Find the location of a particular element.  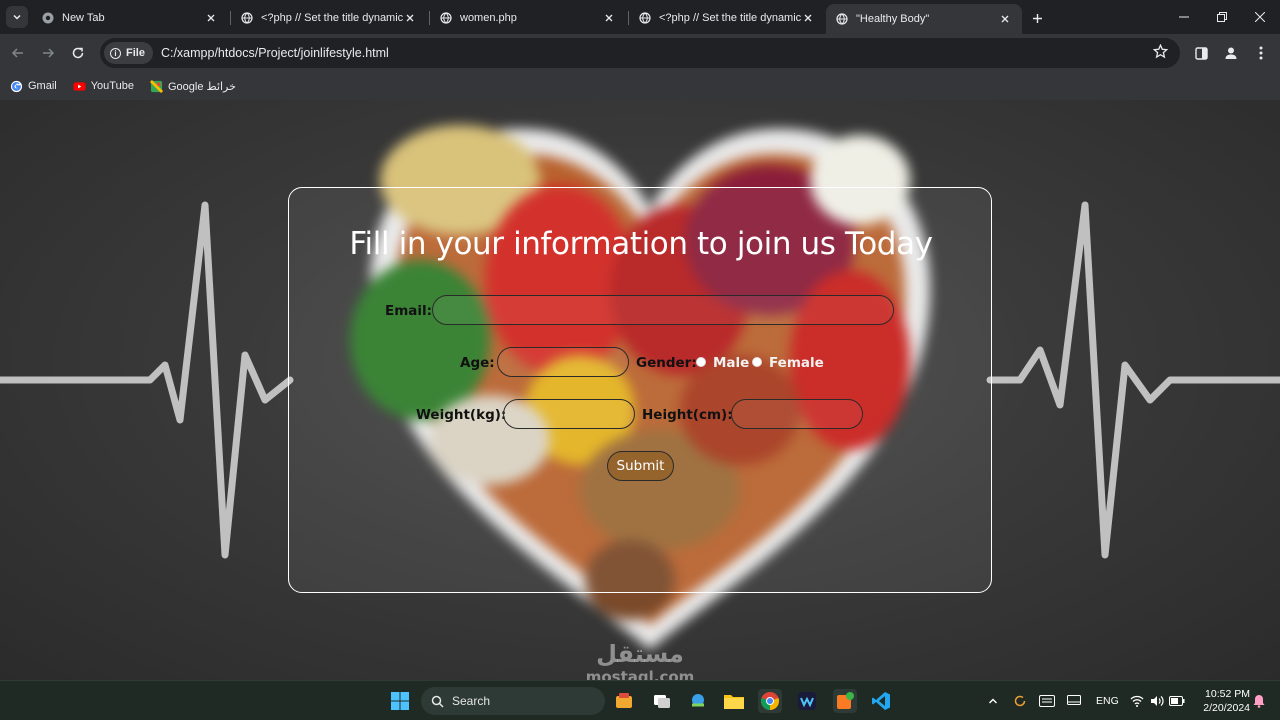

vscode-icon is located at coordinates (881, 701).